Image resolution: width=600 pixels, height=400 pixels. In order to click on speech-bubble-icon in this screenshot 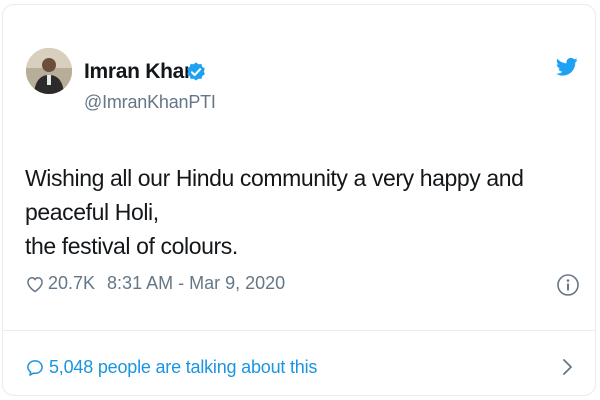, I will do `click(35, 367)`.